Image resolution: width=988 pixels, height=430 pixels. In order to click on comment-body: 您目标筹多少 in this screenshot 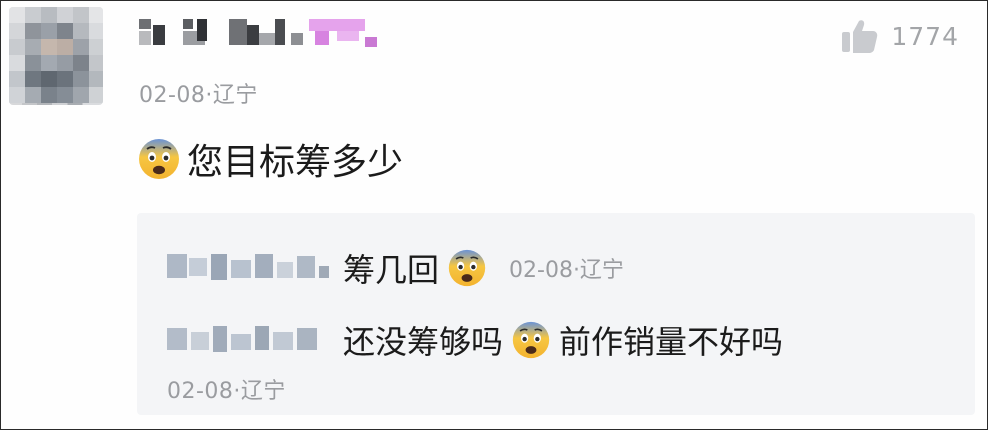, I will do `click(270, 159)`.